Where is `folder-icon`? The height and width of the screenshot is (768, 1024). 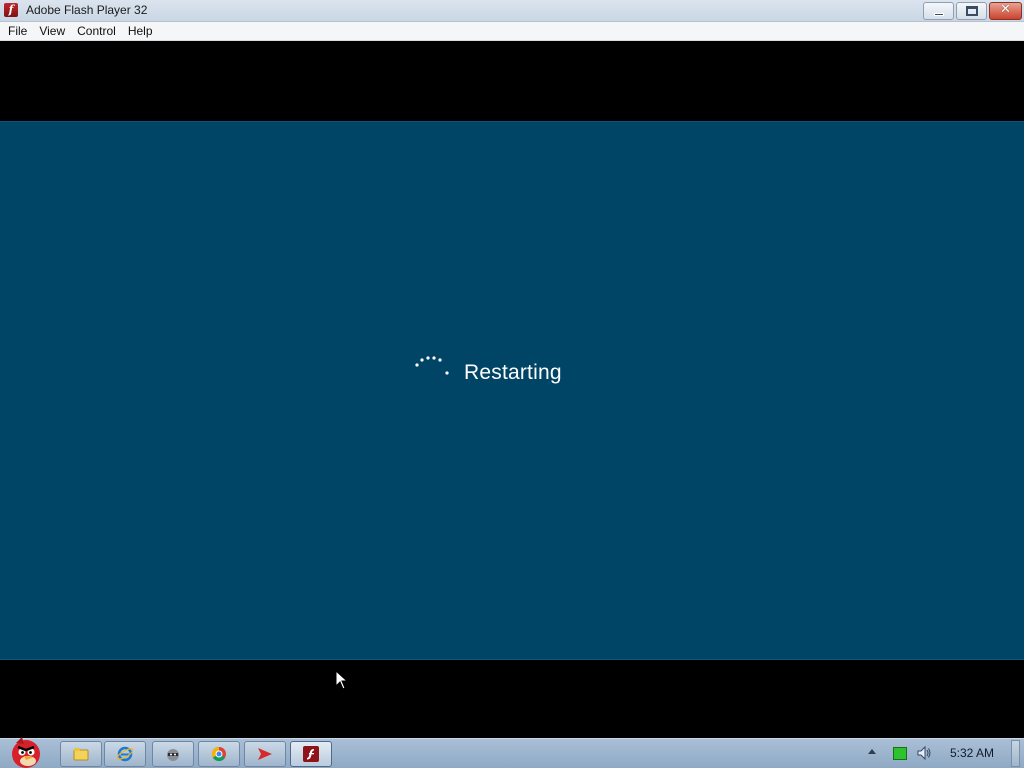 folder-icon is located at coordinates (81, 754).